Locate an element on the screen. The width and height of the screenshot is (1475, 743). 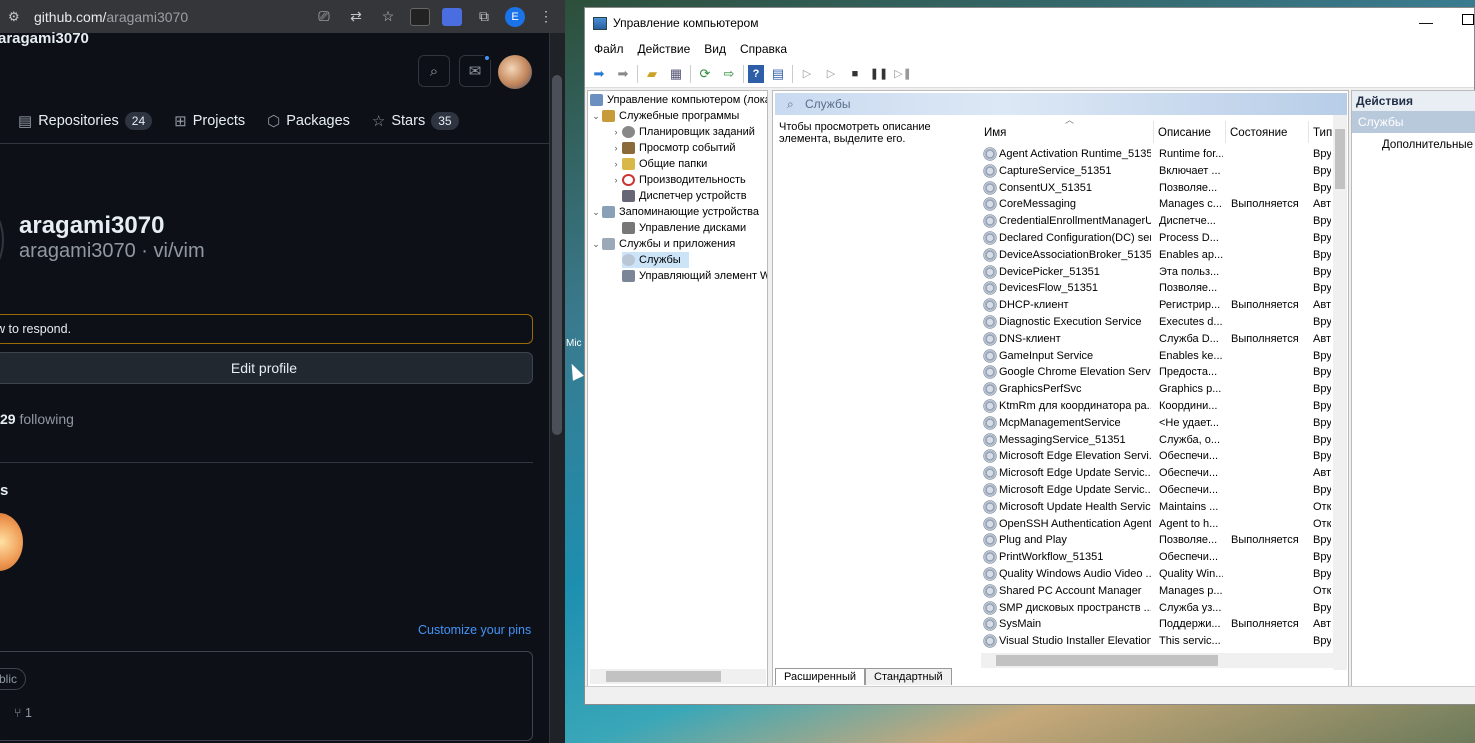
search-button: ⌕ is located at coordinates (434, 71).